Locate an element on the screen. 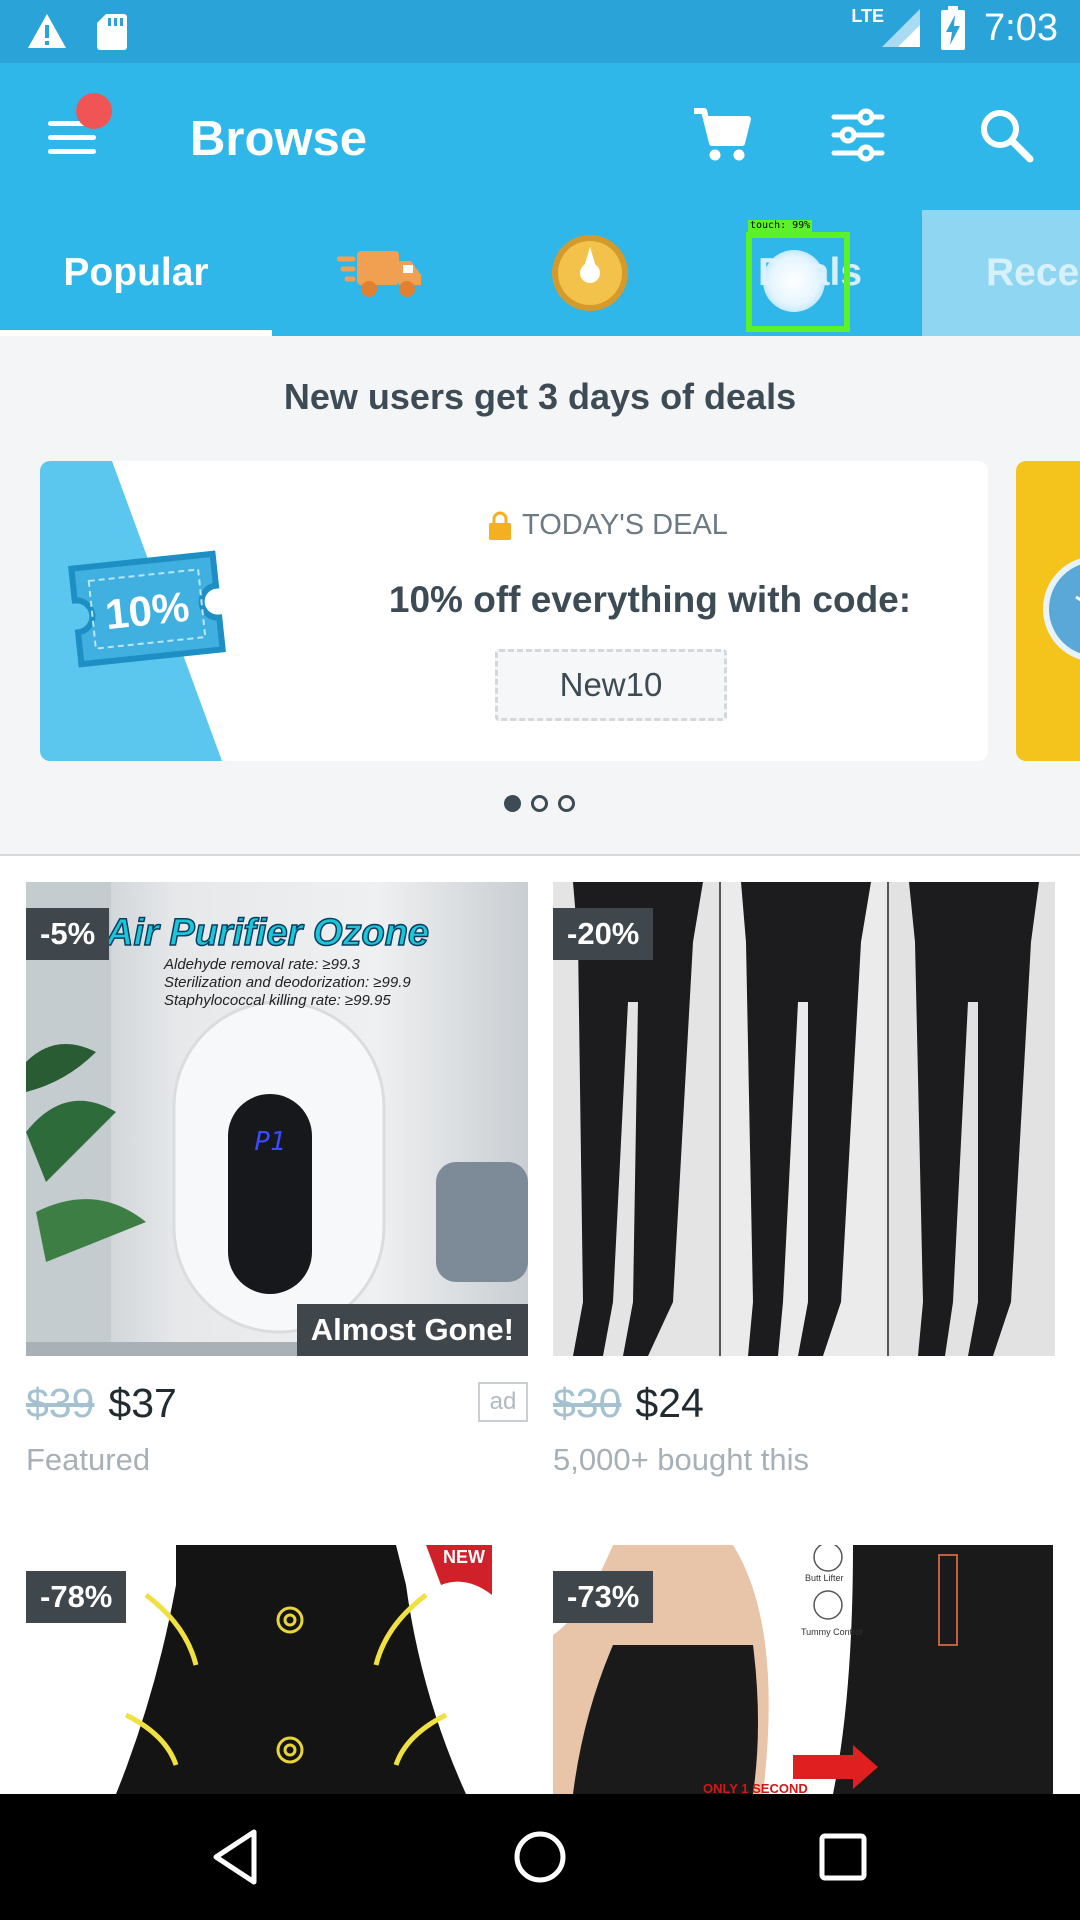  feature-label: Tummy Control is located at coordinates (832, 1632).